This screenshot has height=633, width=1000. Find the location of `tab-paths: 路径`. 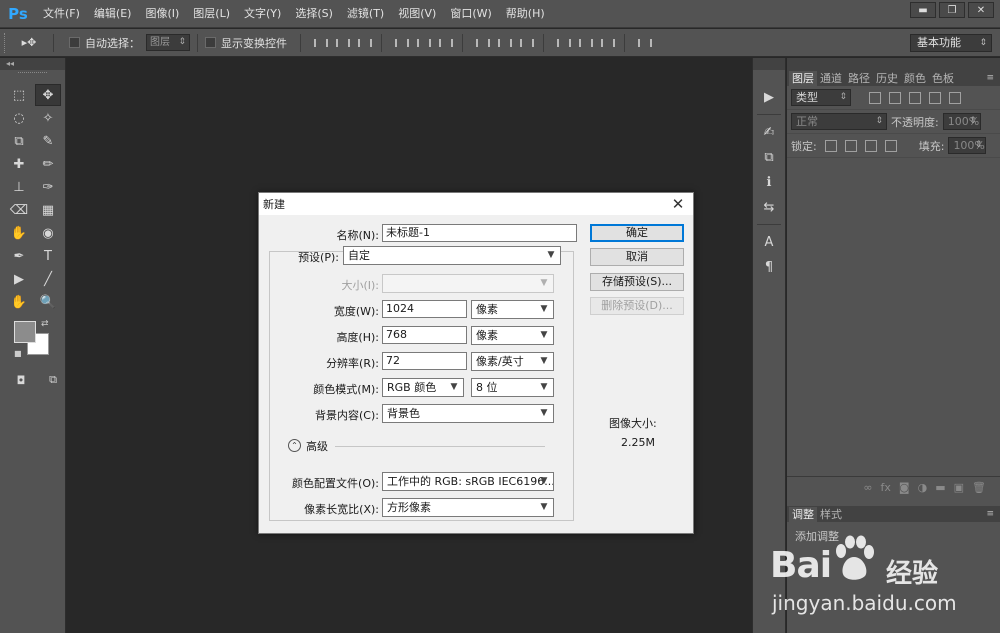

tab-paths: 路径 is located at coordinates (859, 78).